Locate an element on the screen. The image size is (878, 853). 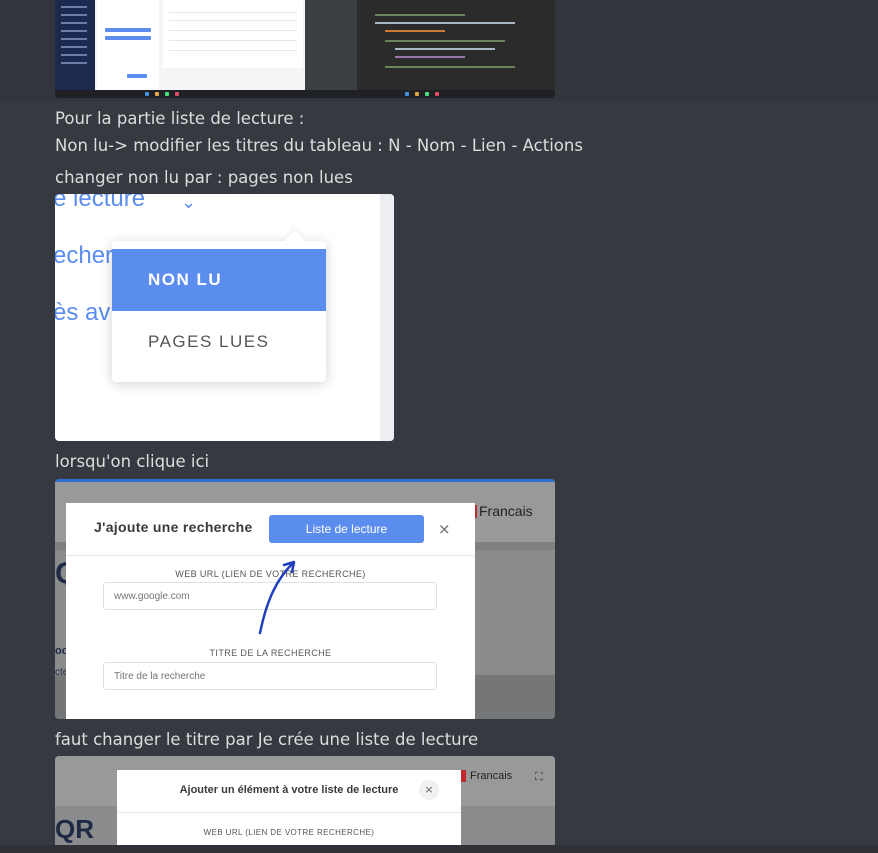
taskbar-preview is located at coordinates (305, 94).